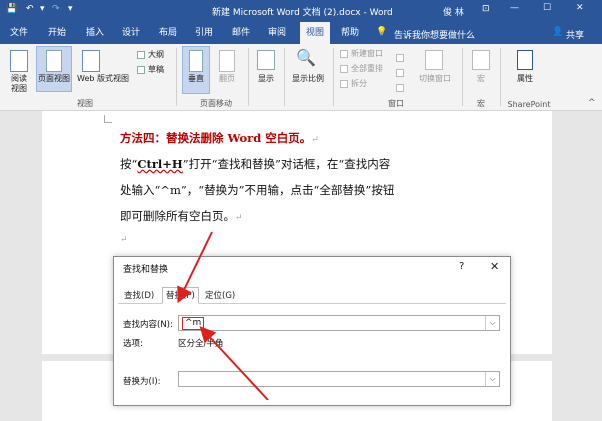 The image size is (602, 421). What do you see at coordinates (195, 267) in the screenshot?
I see `arrow-to-replace-tab` at bounding box center [195, 267].